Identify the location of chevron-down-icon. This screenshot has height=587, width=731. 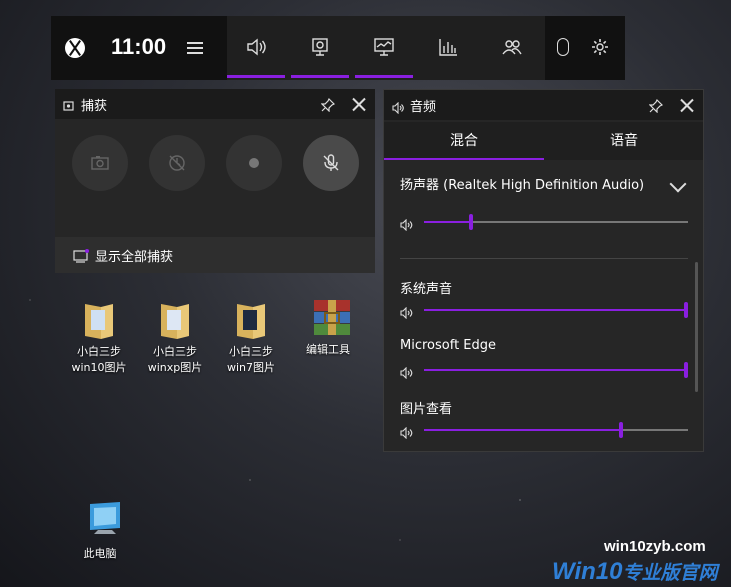
(678, 184).